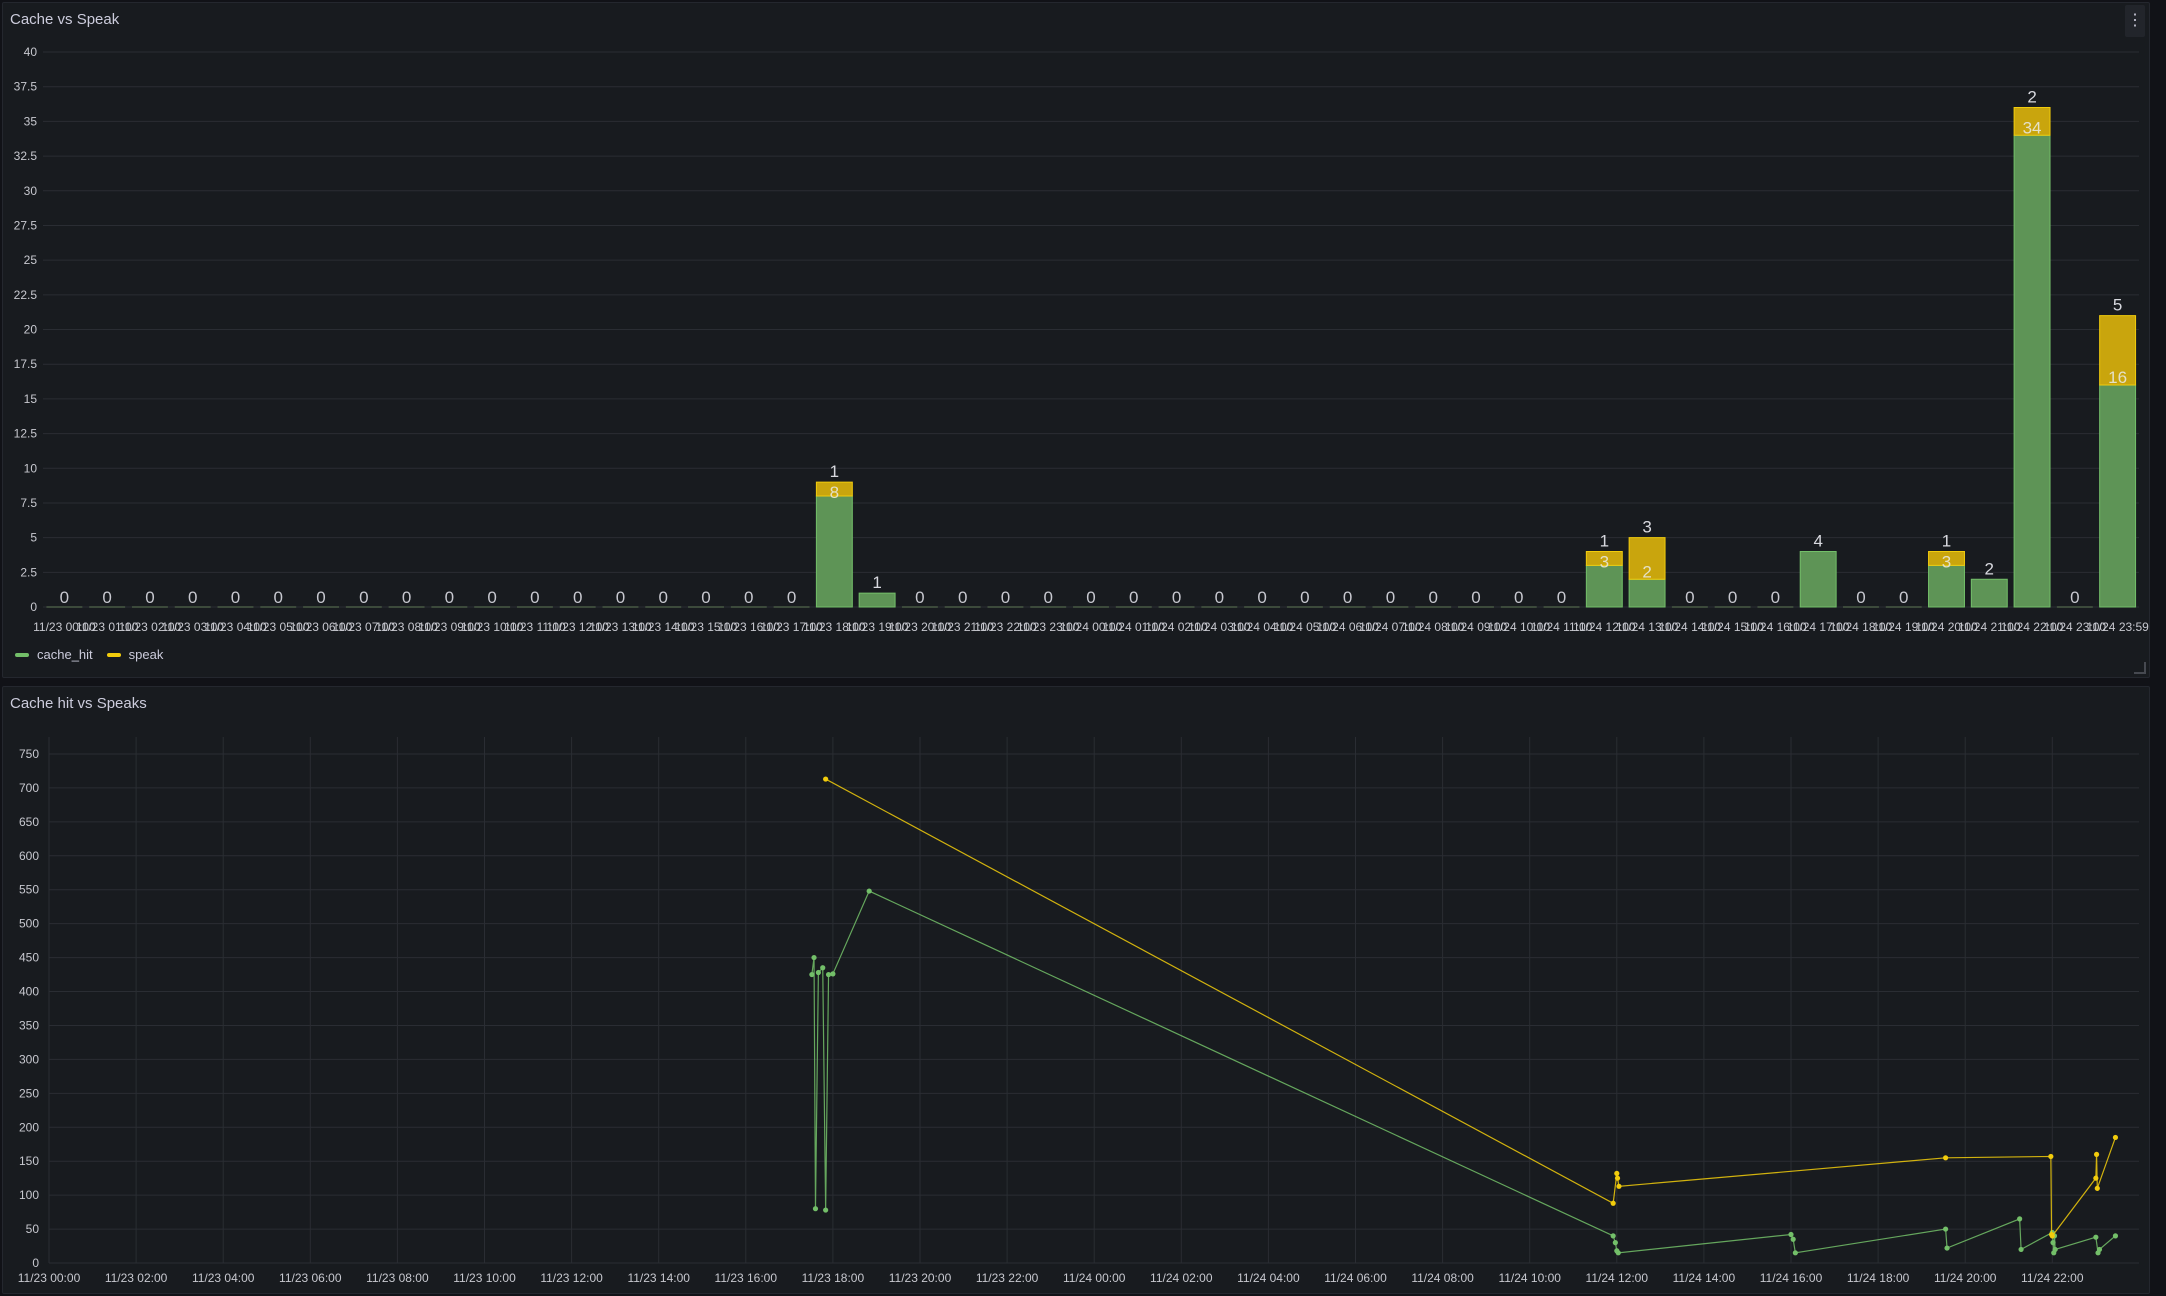 The image size is (2166, 1296). What do you see at coordinates (484, 1278) in the screenshot?
I see `x-tick-label: 11/23 10:00` at bounding box center [484, 1278].